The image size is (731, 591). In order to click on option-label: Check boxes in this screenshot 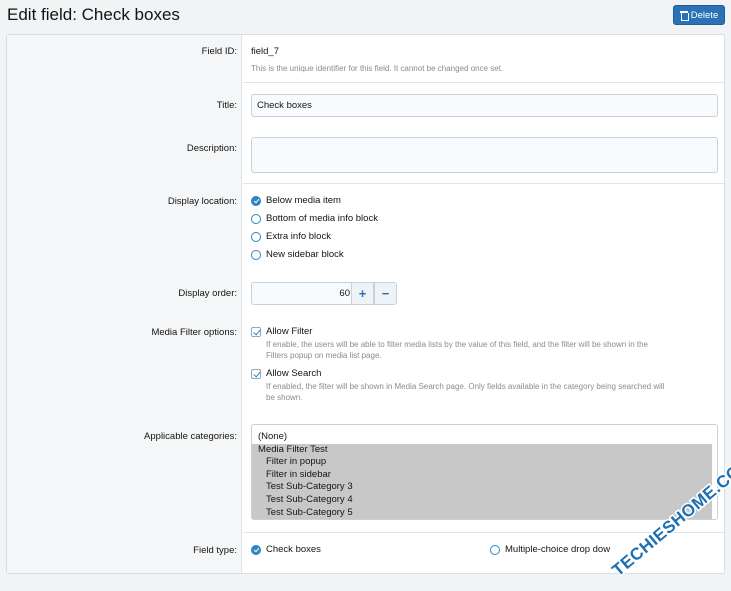, I will do `click(293, 549)`.